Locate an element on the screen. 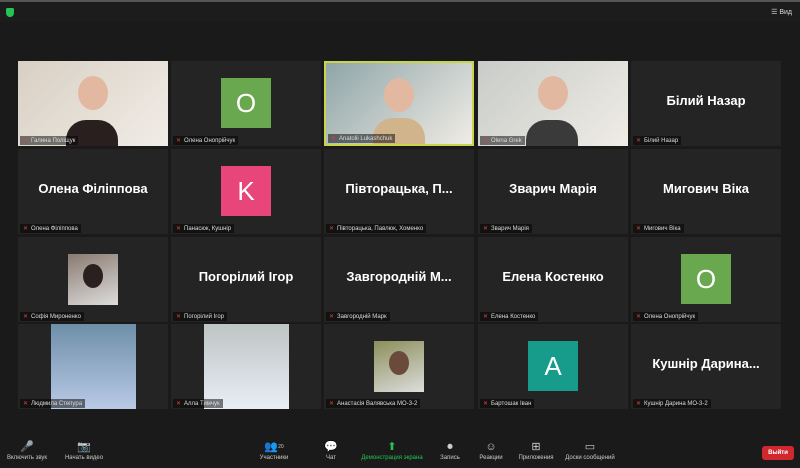 The image size is (800, 468). toolbar-icon: ▭ is located at coordinates (590, 447).